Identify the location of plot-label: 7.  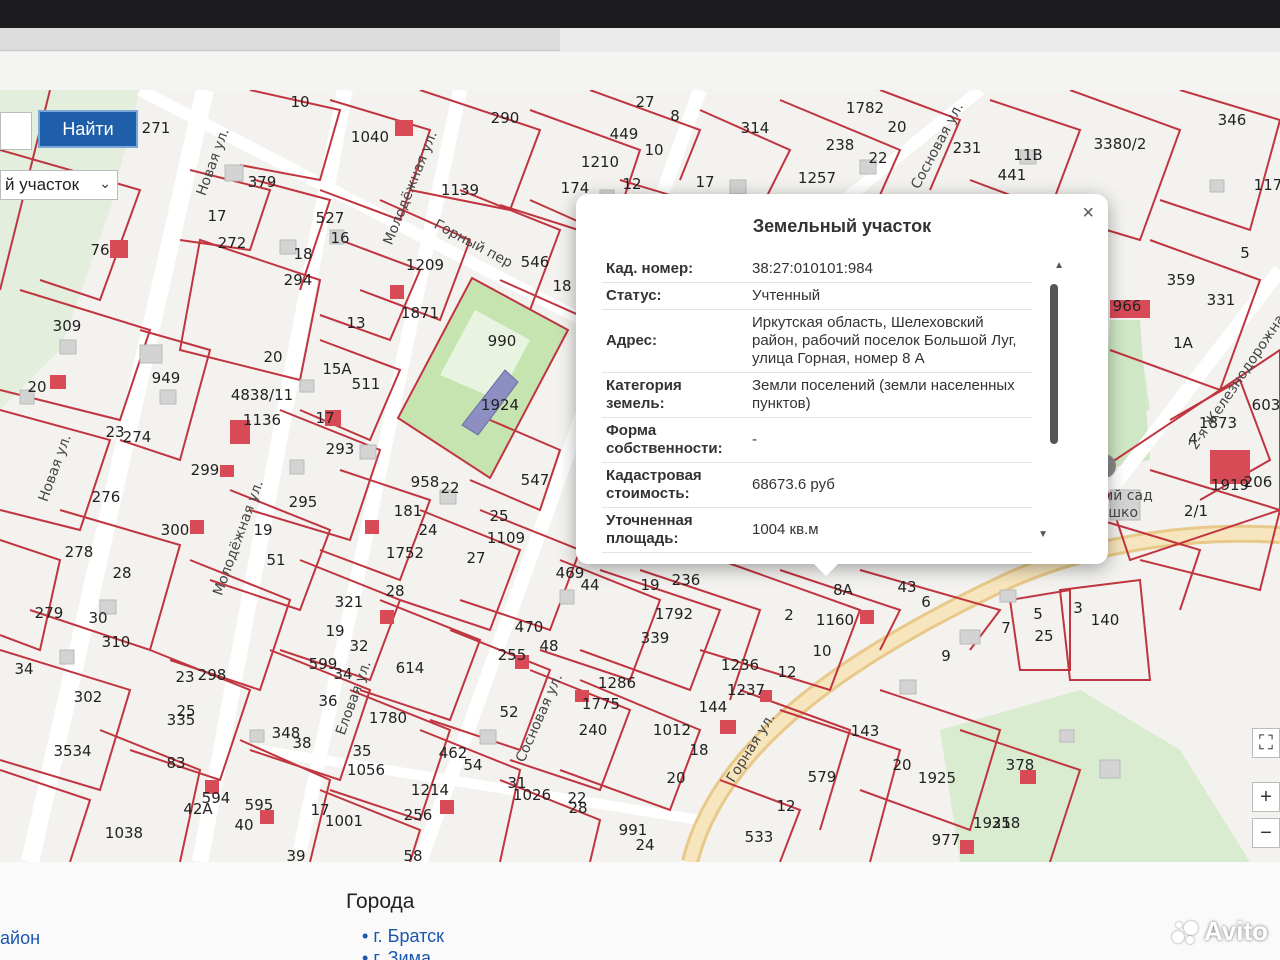
(1006, 628).